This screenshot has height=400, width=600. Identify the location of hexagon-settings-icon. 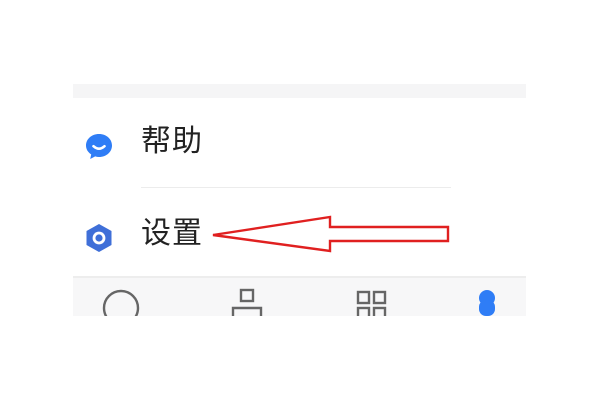
(99, 238).